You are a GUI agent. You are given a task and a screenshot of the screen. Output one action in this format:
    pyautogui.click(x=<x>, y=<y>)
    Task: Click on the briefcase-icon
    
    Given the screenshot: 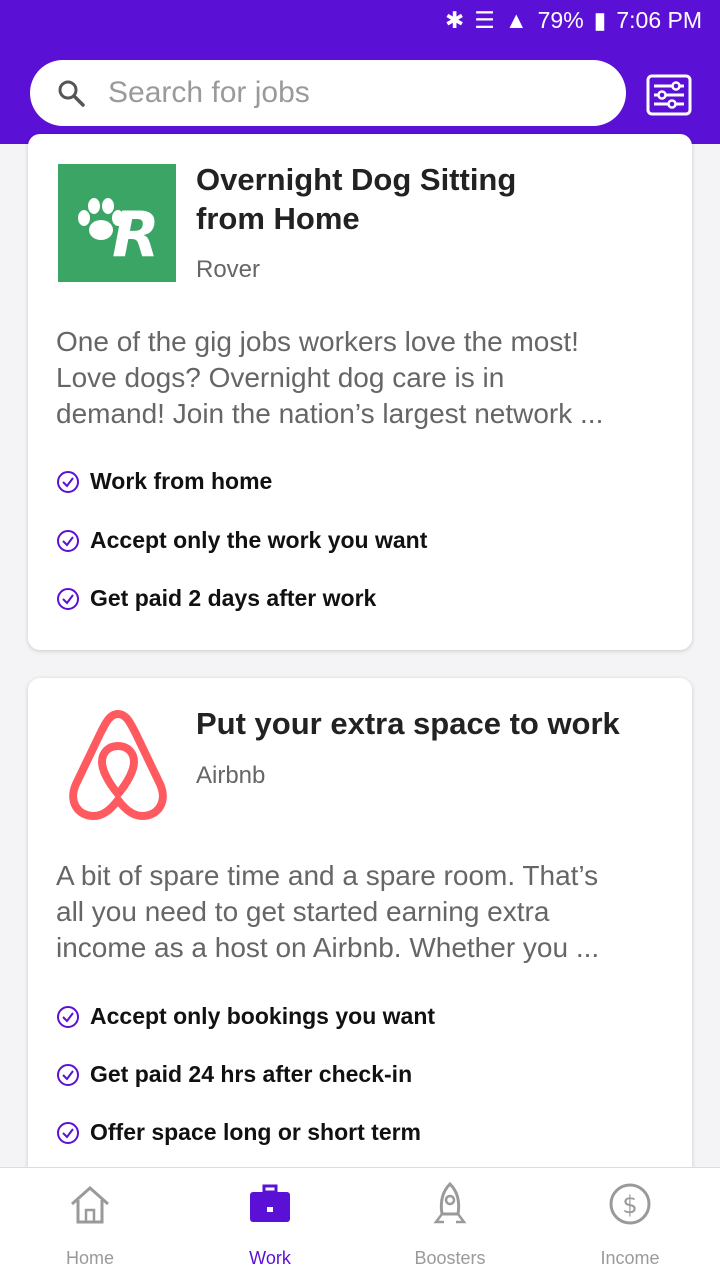 What is the action you would take?
    pyautogui.click(x=270, y=1204)
    